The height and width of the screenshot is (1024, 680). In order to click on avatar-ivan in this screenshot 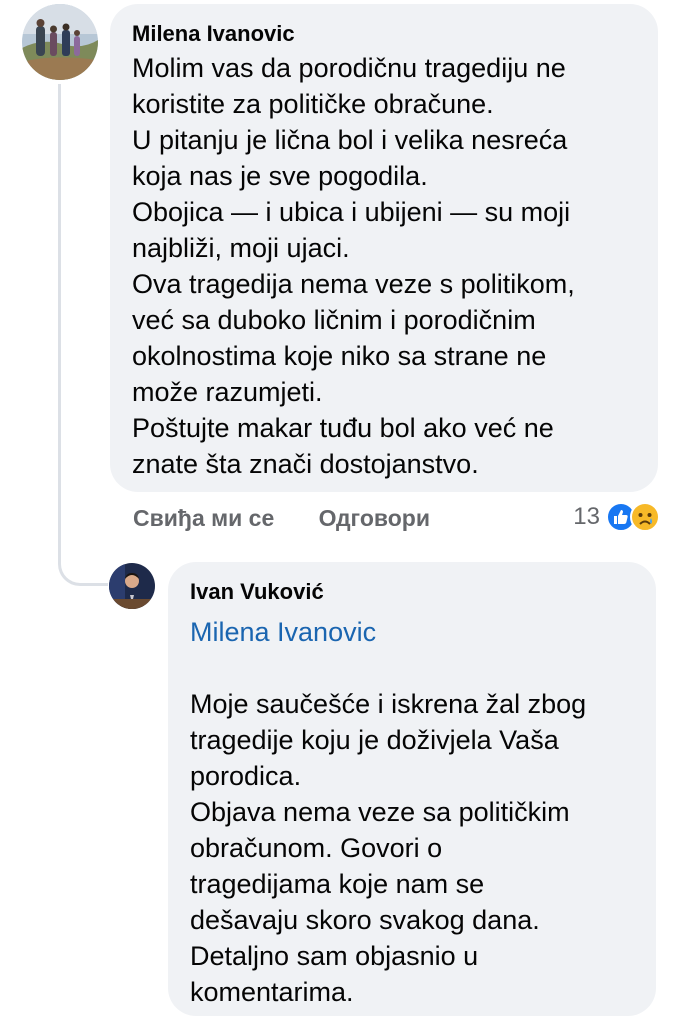, I will do `click(132, 586)`.